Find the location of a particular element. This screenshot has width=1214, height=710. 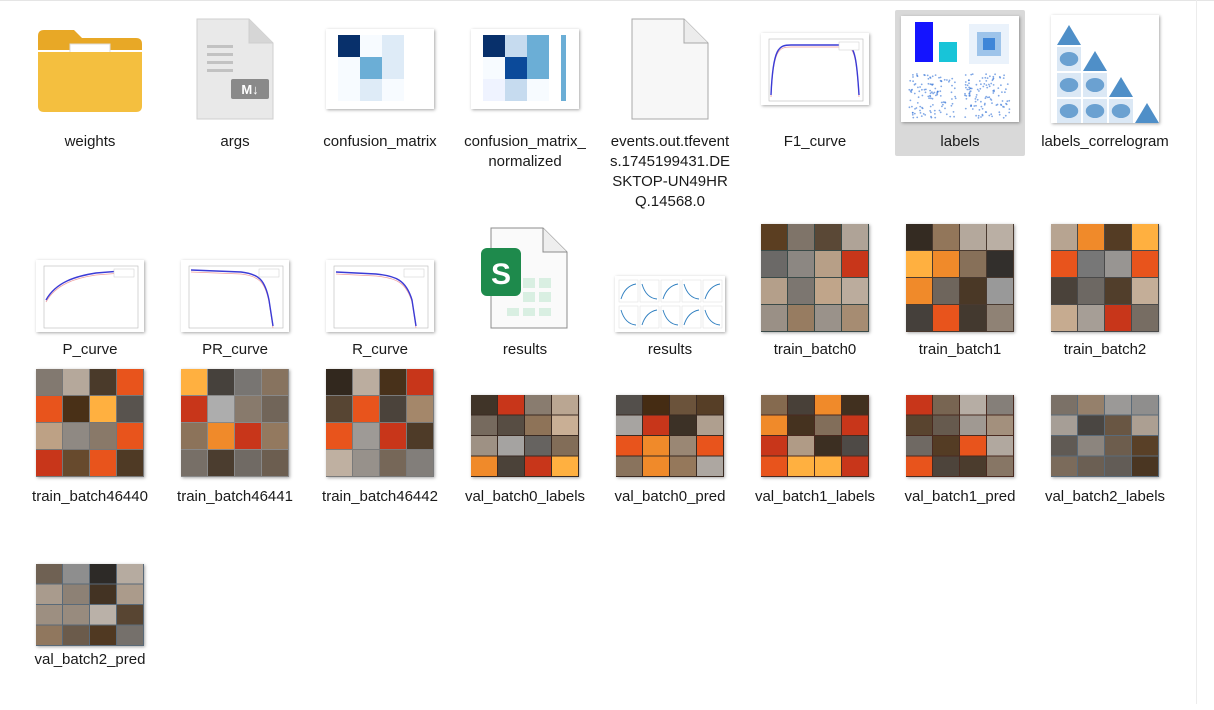

pr-curve-thumbnail is located at coordinates (235, 275).